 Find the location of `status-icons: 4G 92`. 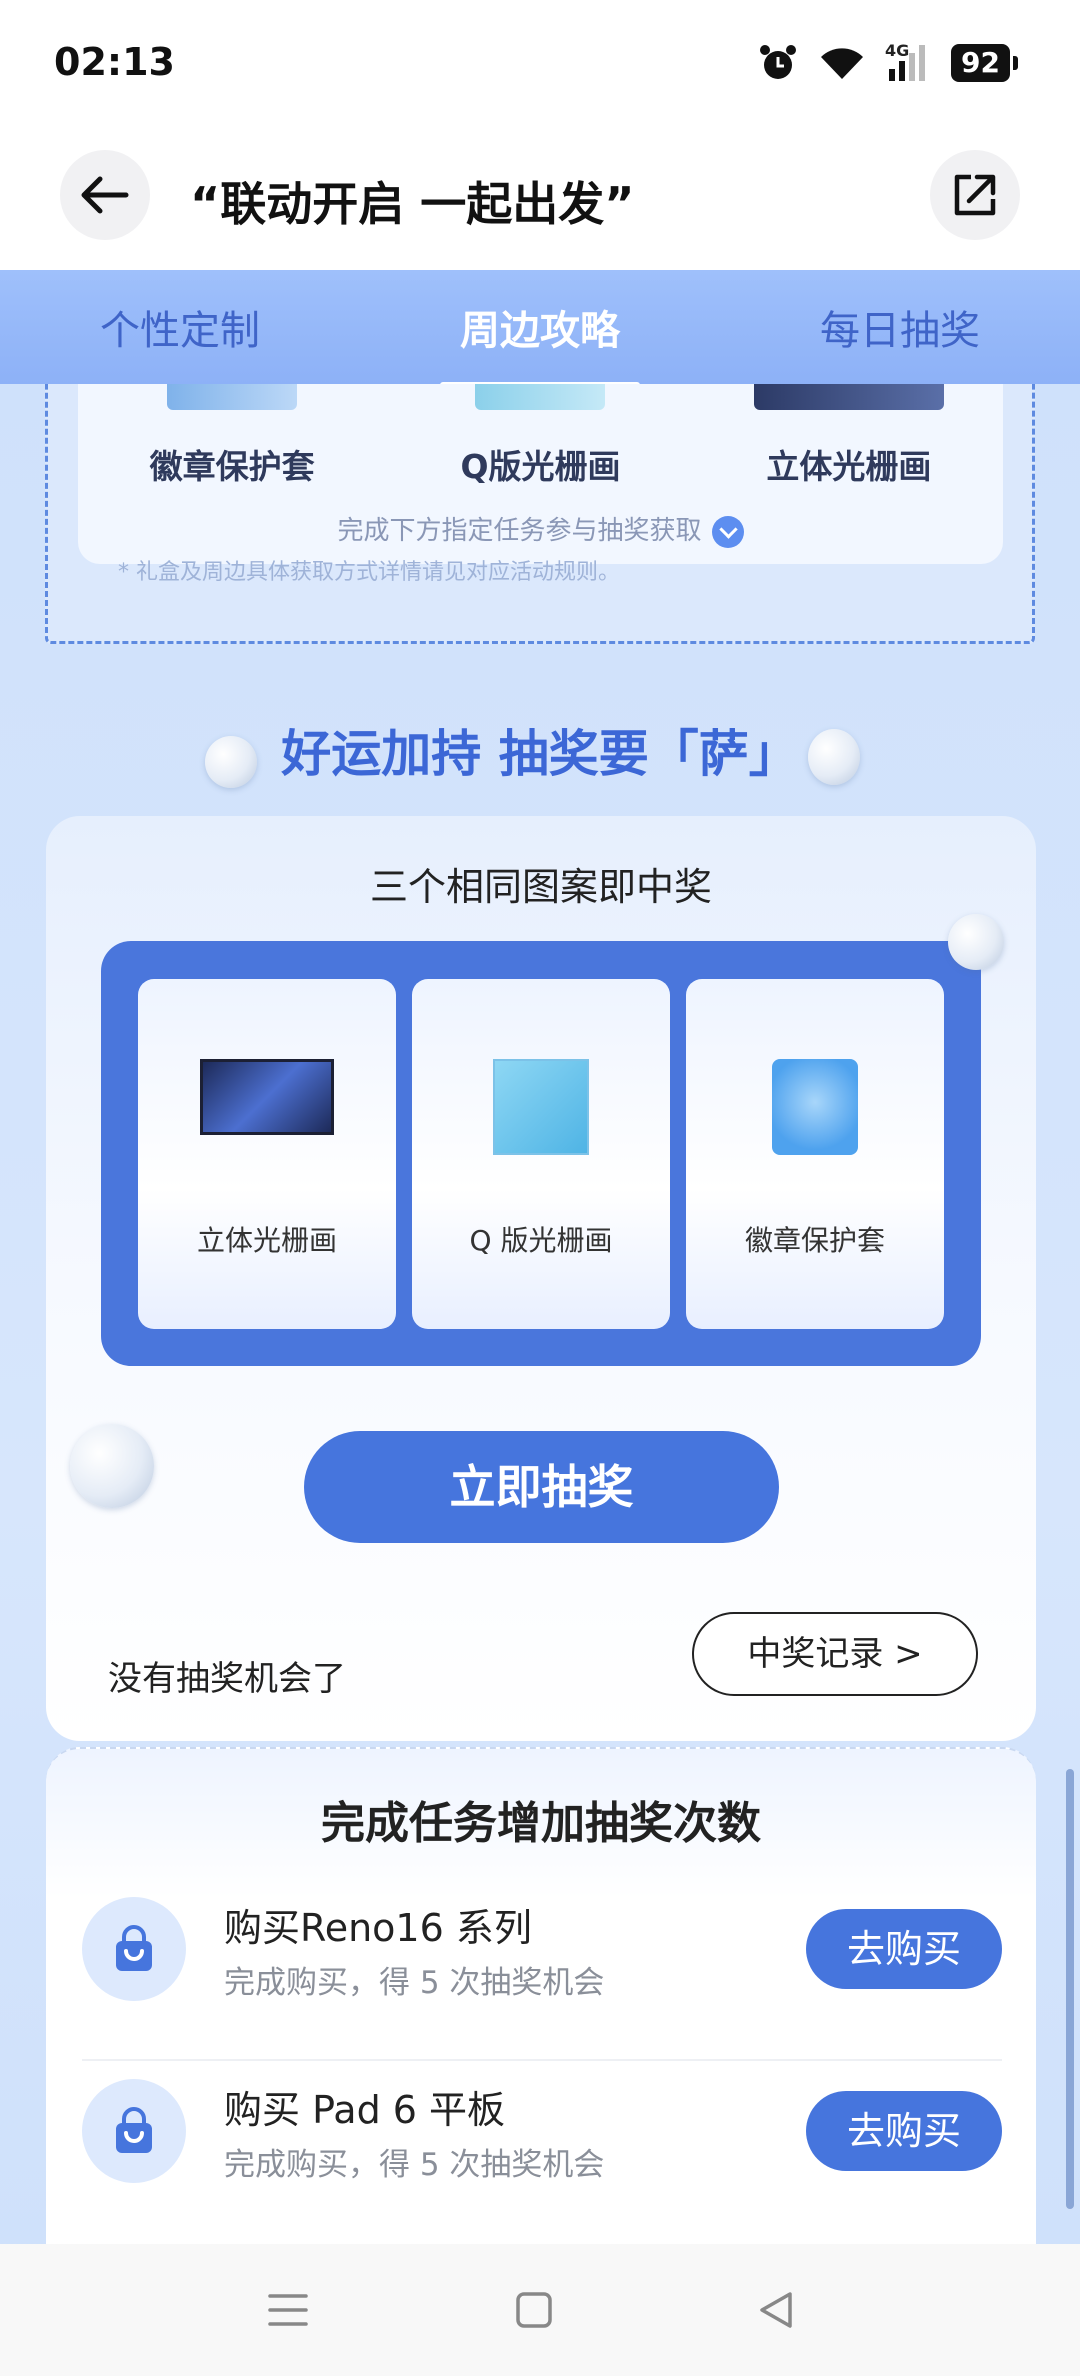

status-icons: 4G 92 is located at coordinates (887, 62).